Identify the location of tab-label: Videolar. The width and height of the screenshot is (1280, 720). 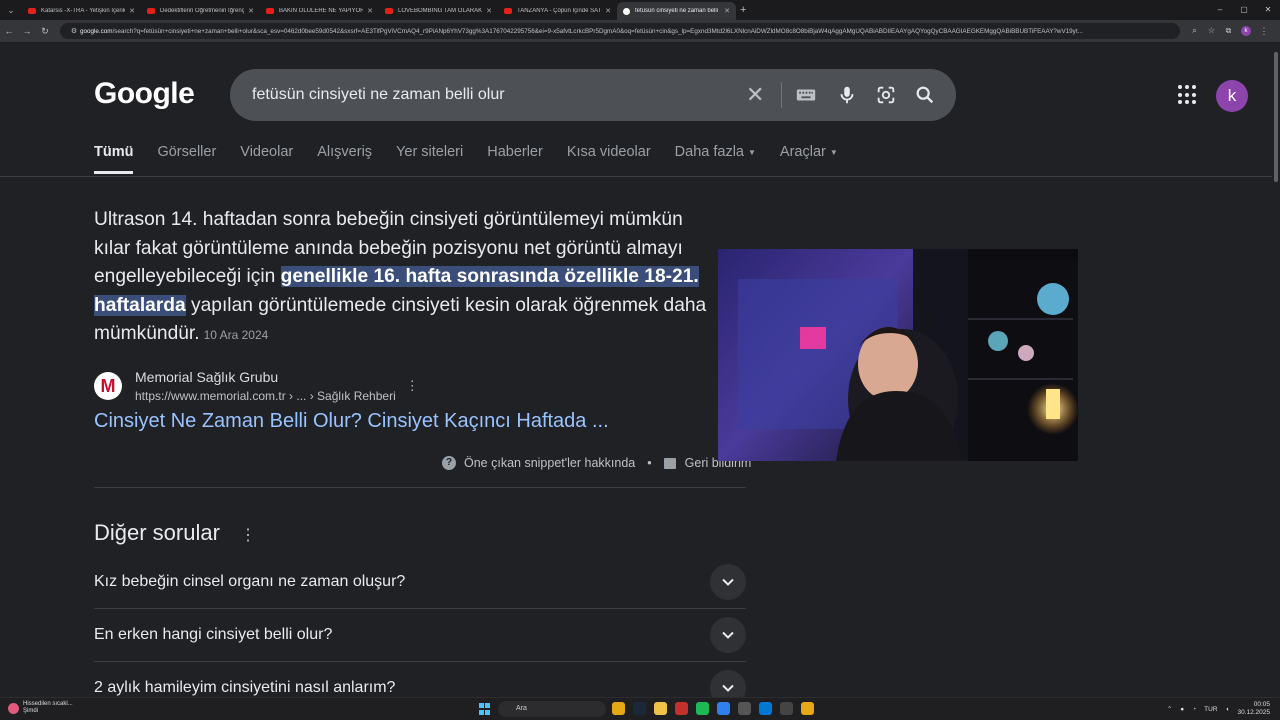
(267, 152).